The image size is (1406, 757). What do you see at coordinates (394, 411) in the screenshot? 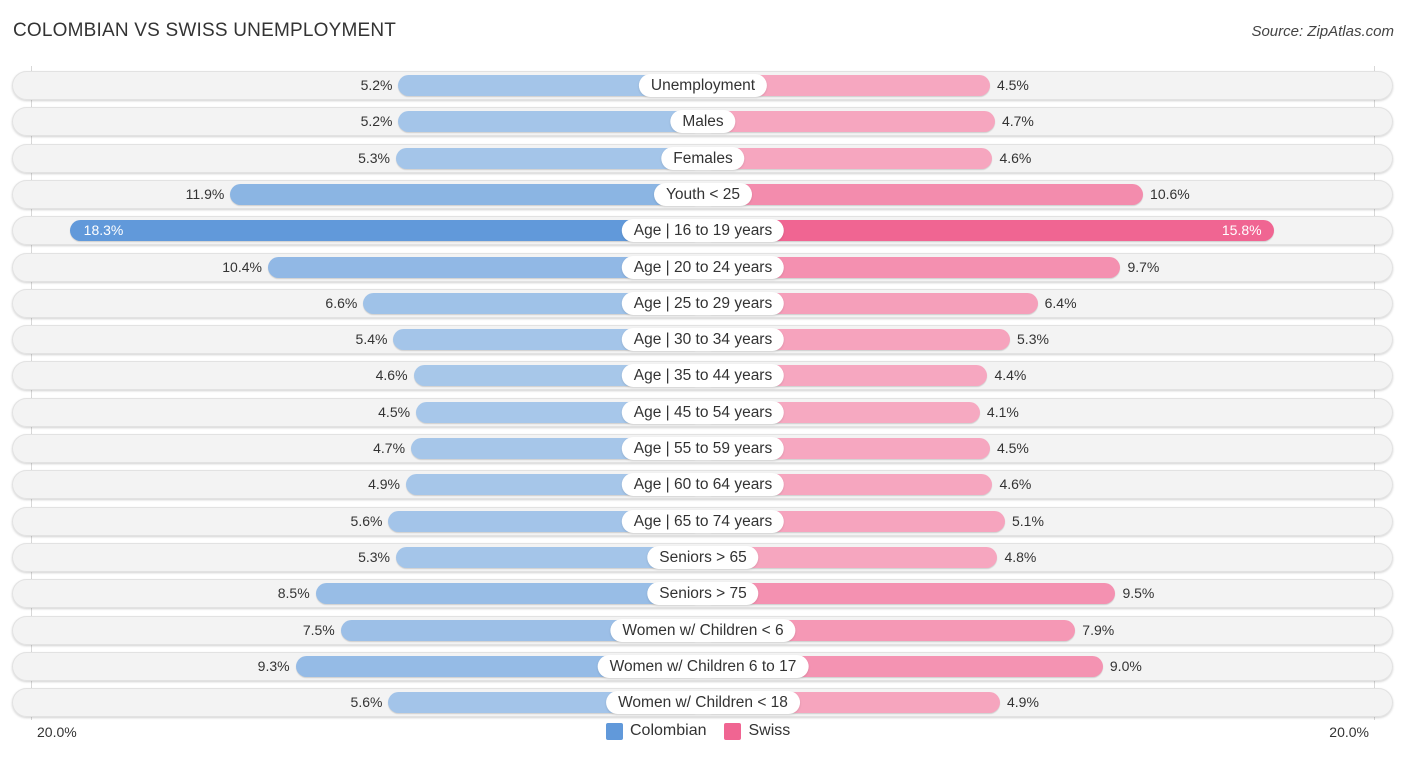
I see `value-label-colombian: 4.5%` at bounding box center [394, 411].